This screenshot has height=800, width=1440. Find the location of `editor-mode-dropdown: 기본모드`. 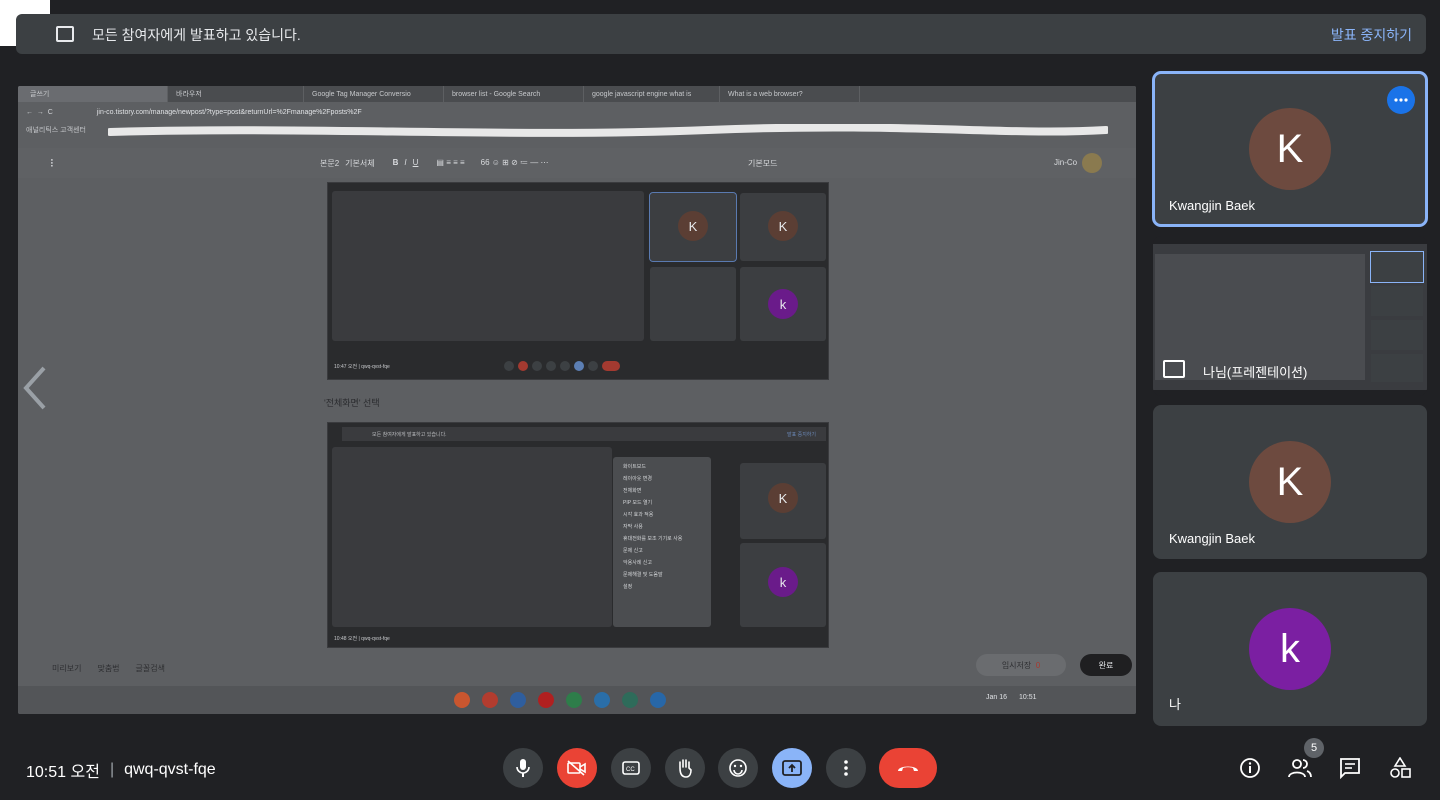

editor-mode-dropdown: 기본모드 is located at coordinates (762, 163).